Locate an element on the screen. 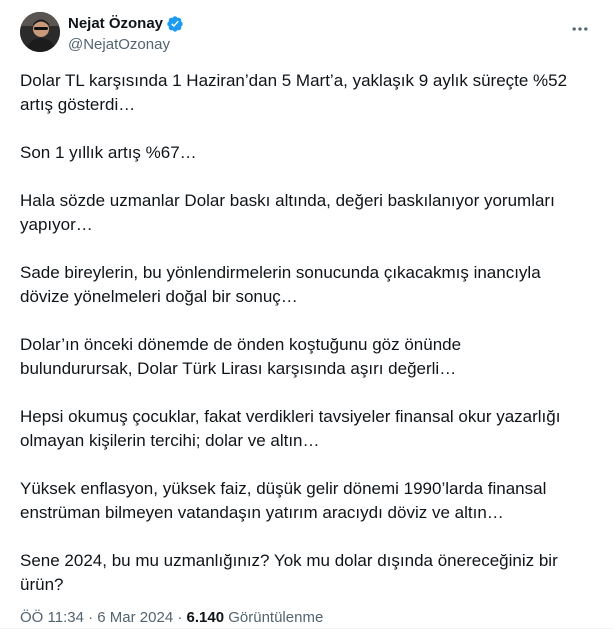 This screenshot has width=613, height=629. user-avatar-photo-icon is located at coordinates (40, 32).